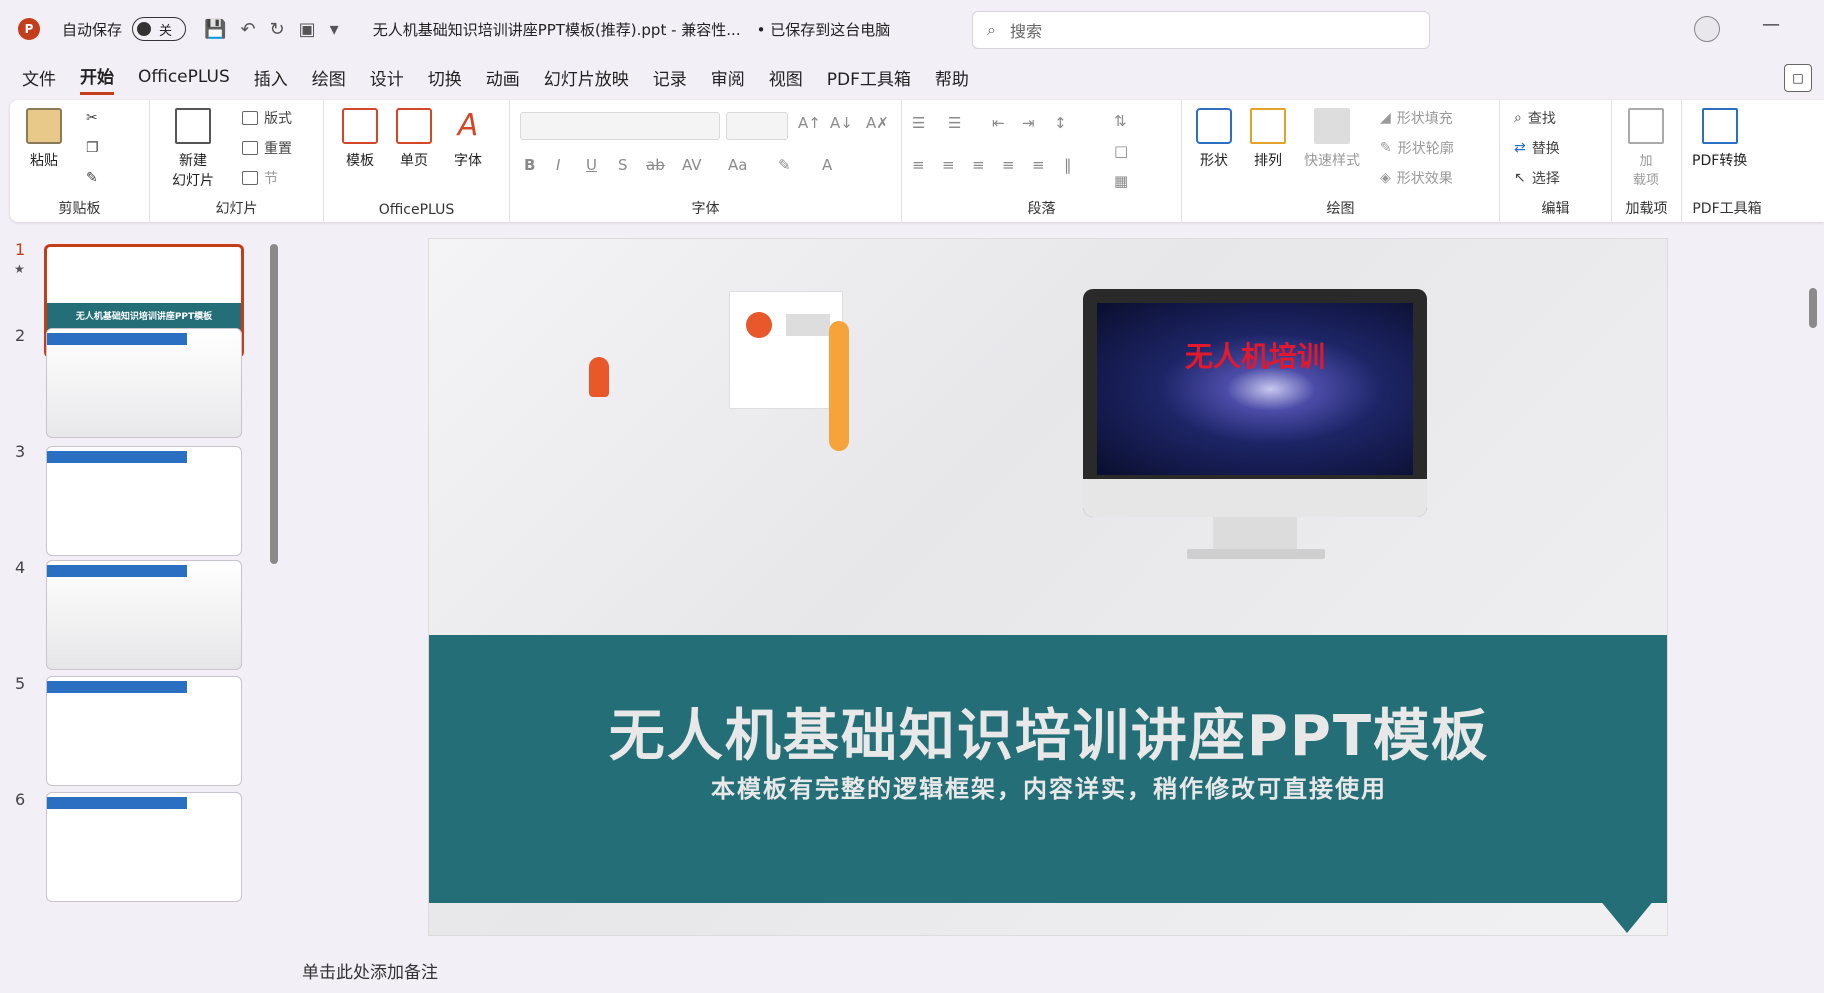  What do you see at coordinates (267, 118) in the screenshot?
I see `layout-button: 版式` at bounding box center [267, 118].